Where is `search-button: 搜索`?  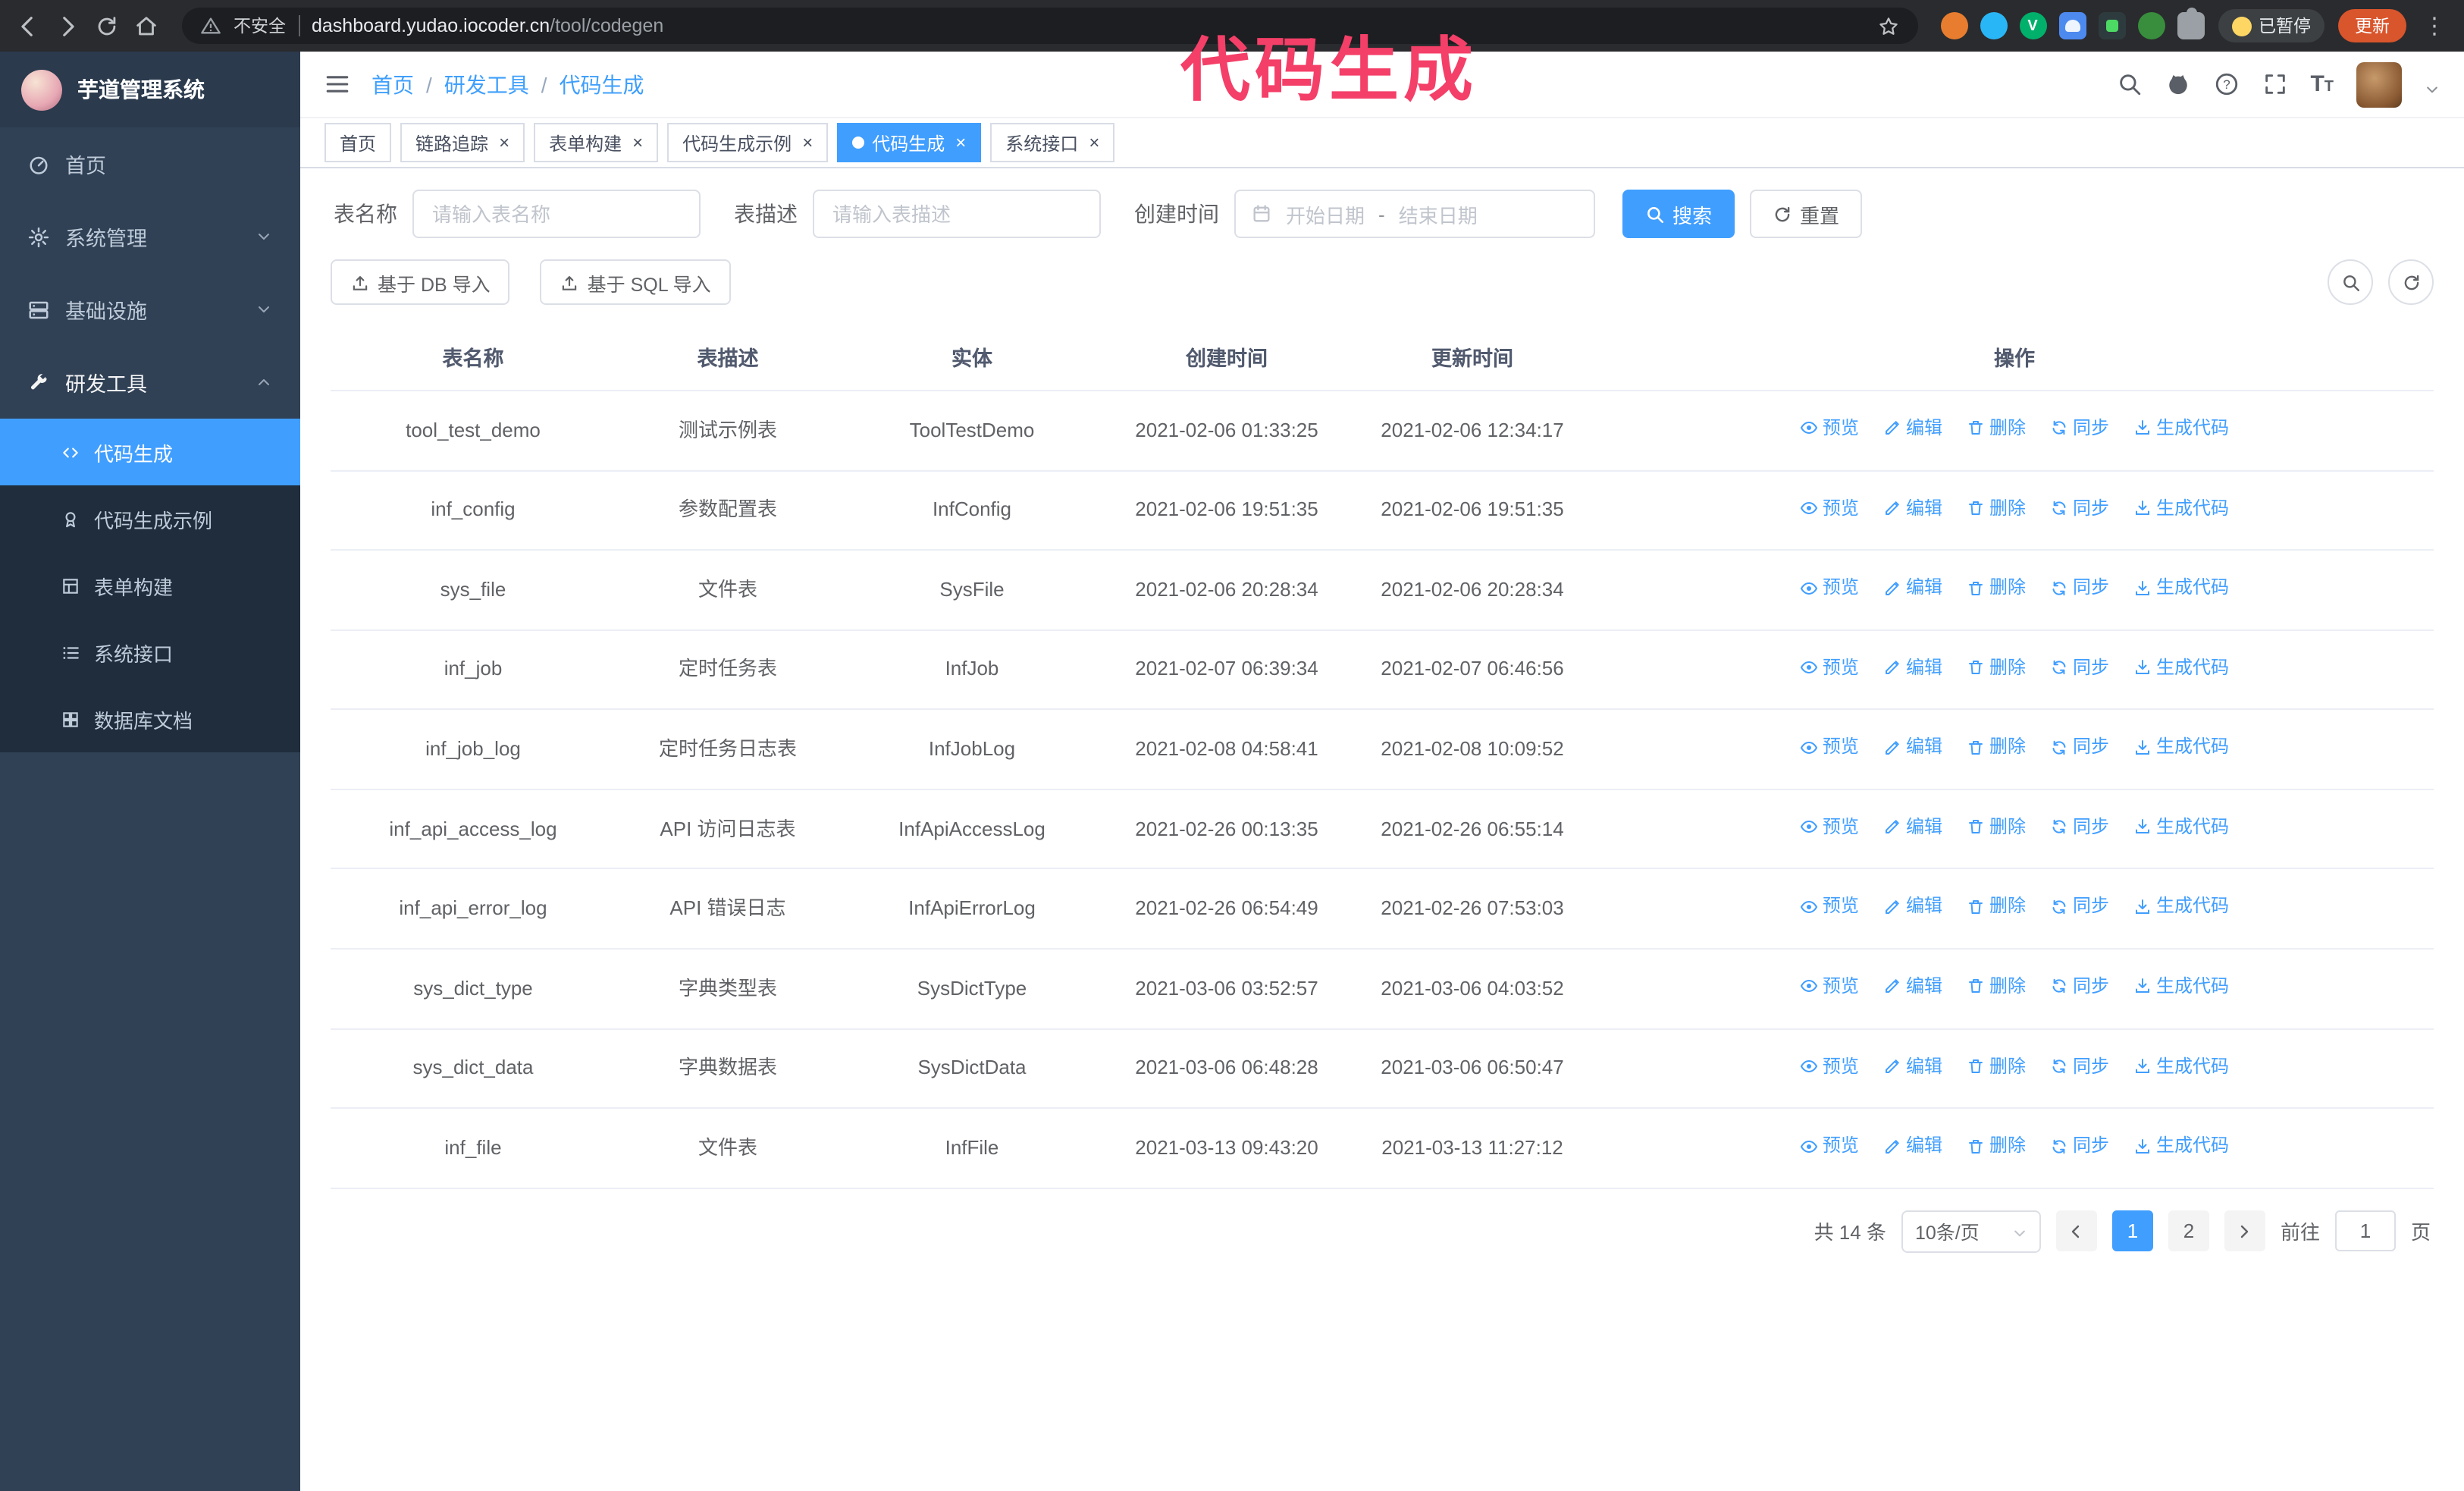
search-button: 搜索 is located at coordinates (1678, 214).